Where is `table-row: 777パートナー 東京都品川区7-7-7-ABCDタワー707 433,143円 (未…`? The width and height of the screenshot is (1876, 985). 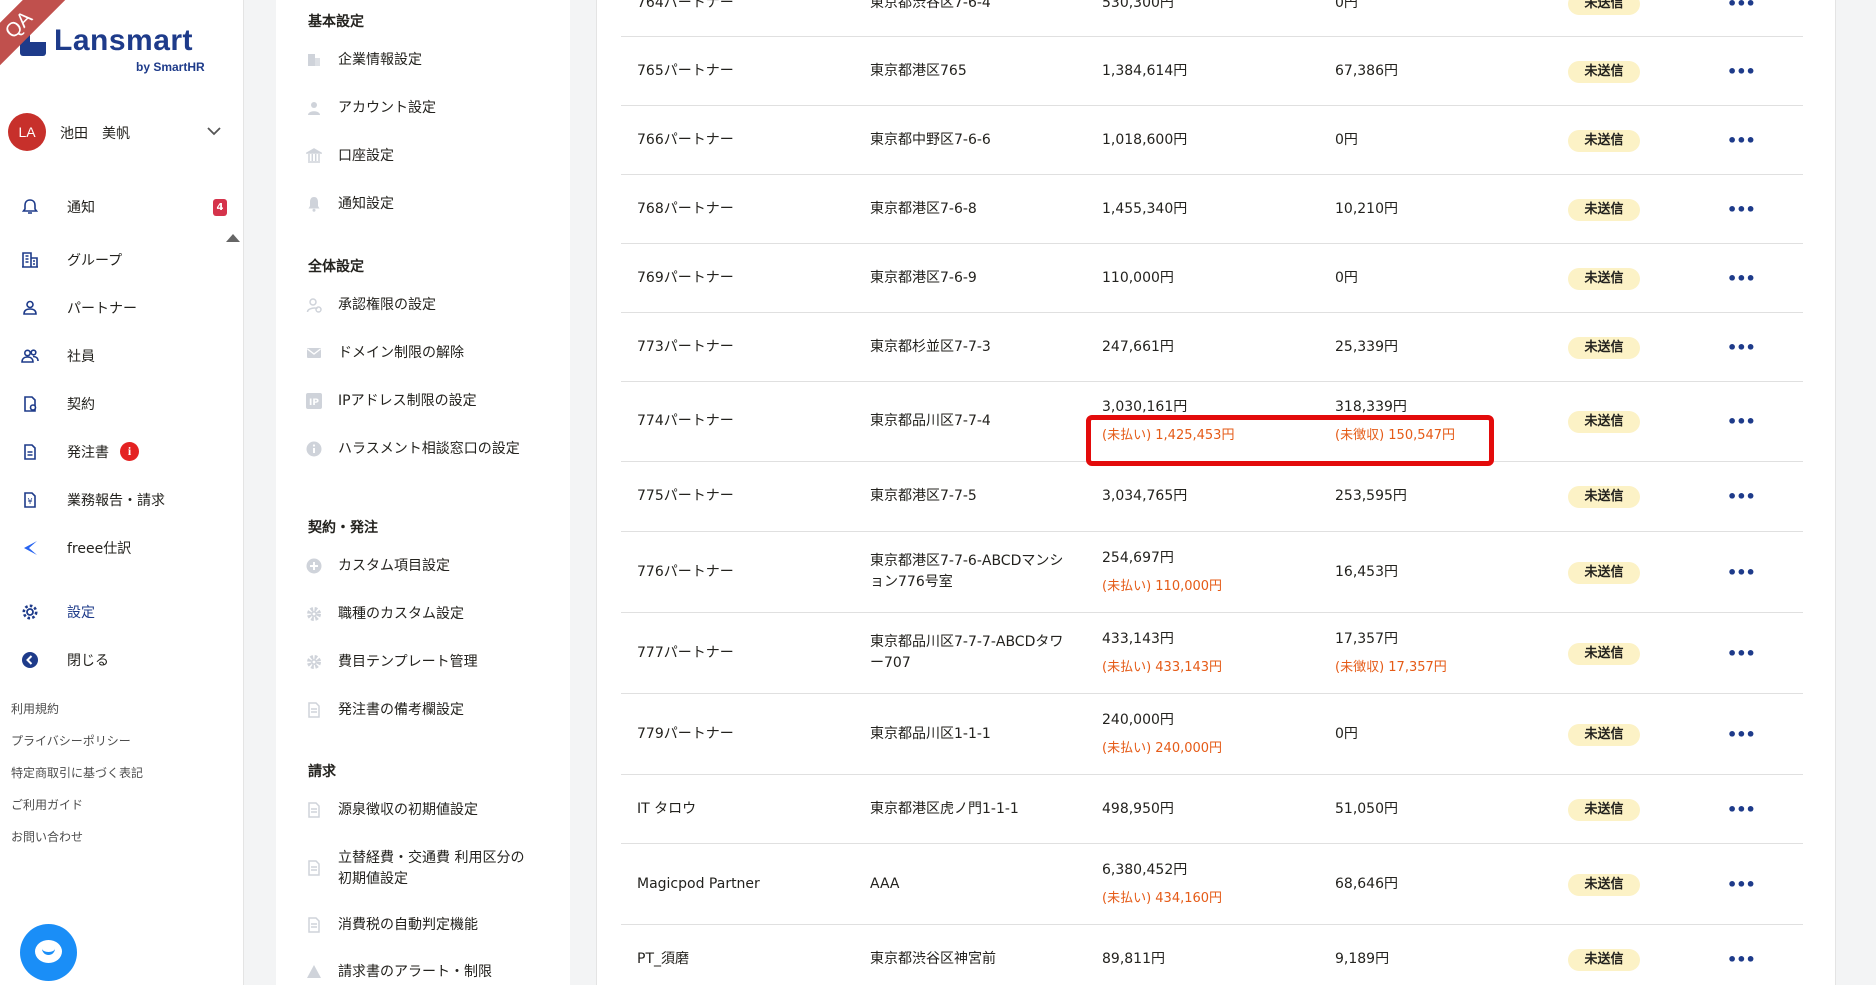
table-row: 777パートナー 東京都品川区7-7-7-ABCDタワー707 433,143円 (未… is located at coordinates (1212, 653).